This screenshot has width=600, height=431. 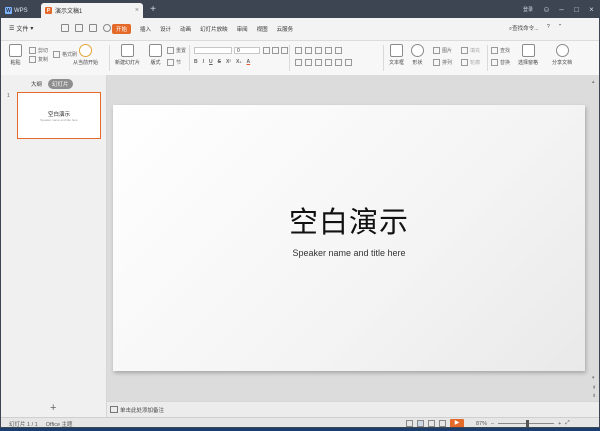 What do you see at coordinates (353, 409) in the screenshot?
I see `notes-pane: 单击此处添加备注` at bounding box center [353, 409].